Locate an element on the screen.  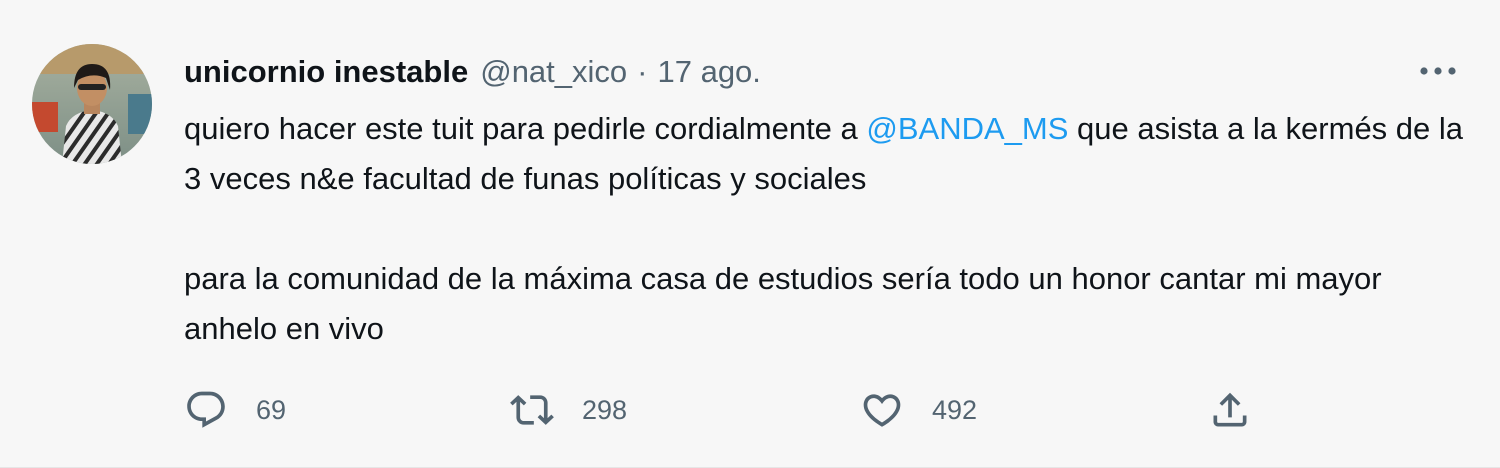
tweet-header: unicornio inestable @nat_xico · 17 ago. is located at coordinates (472, 72).